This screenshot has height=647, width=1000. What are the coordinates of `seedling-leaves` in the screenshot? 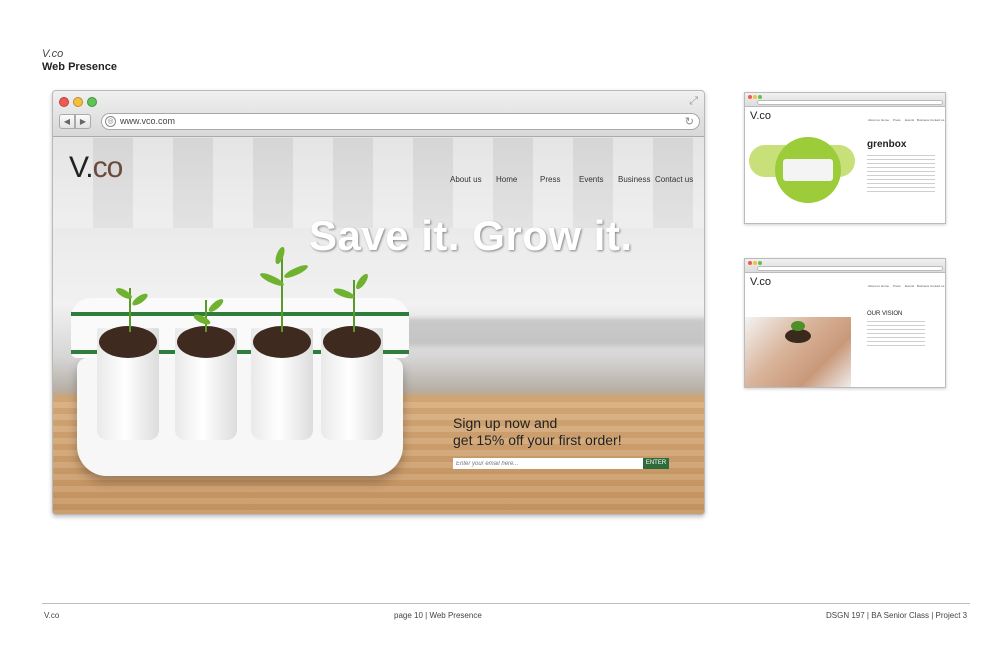 It's located at (798, 326).